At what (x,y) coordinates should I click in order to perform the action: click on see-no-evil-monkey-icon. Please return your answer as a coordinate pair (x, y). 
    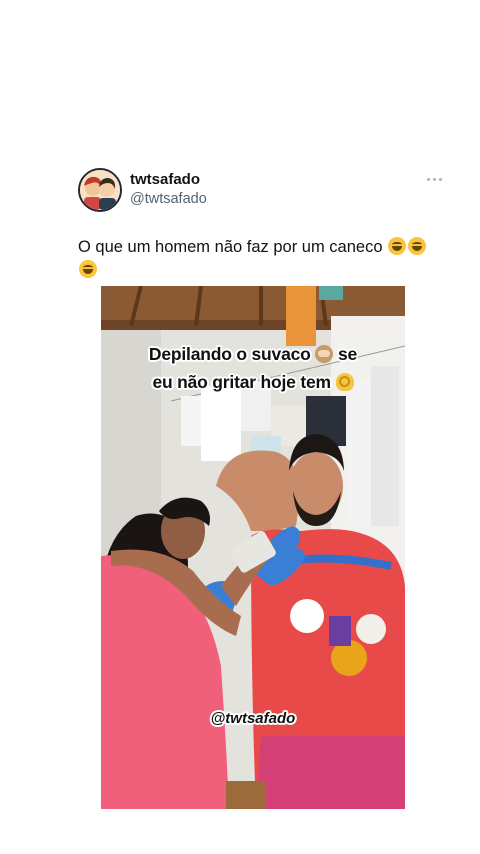
    Looking at the image, I should click on (324, 354).